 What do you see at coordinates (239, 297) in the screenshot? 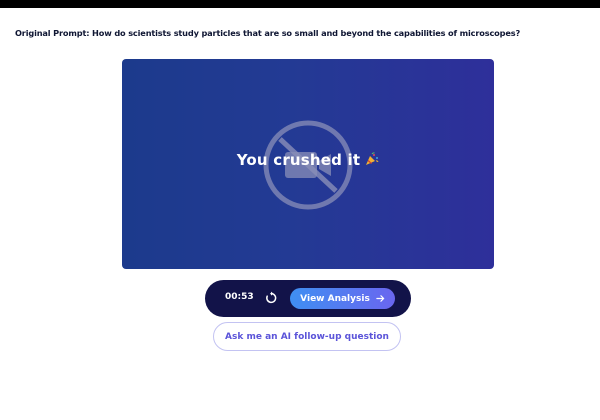
I see `timer: 00:53` at bounding box center [239, 297].